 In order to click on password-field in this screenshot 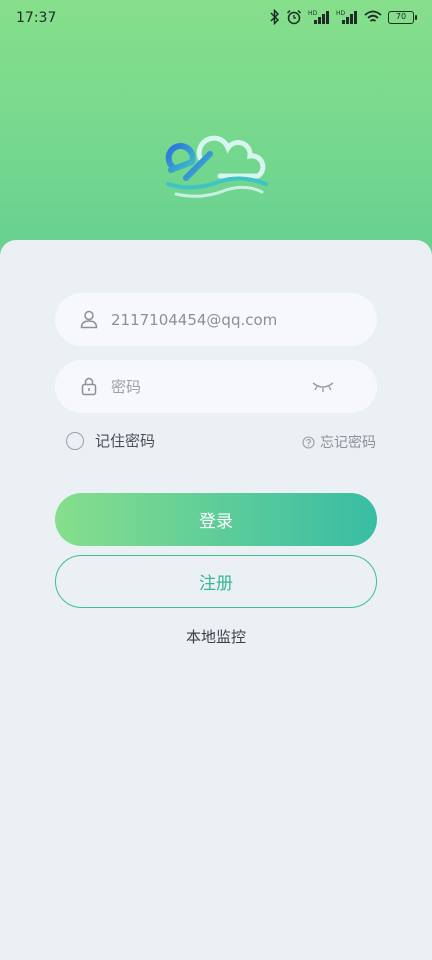, I will do `click(216, 386)`.